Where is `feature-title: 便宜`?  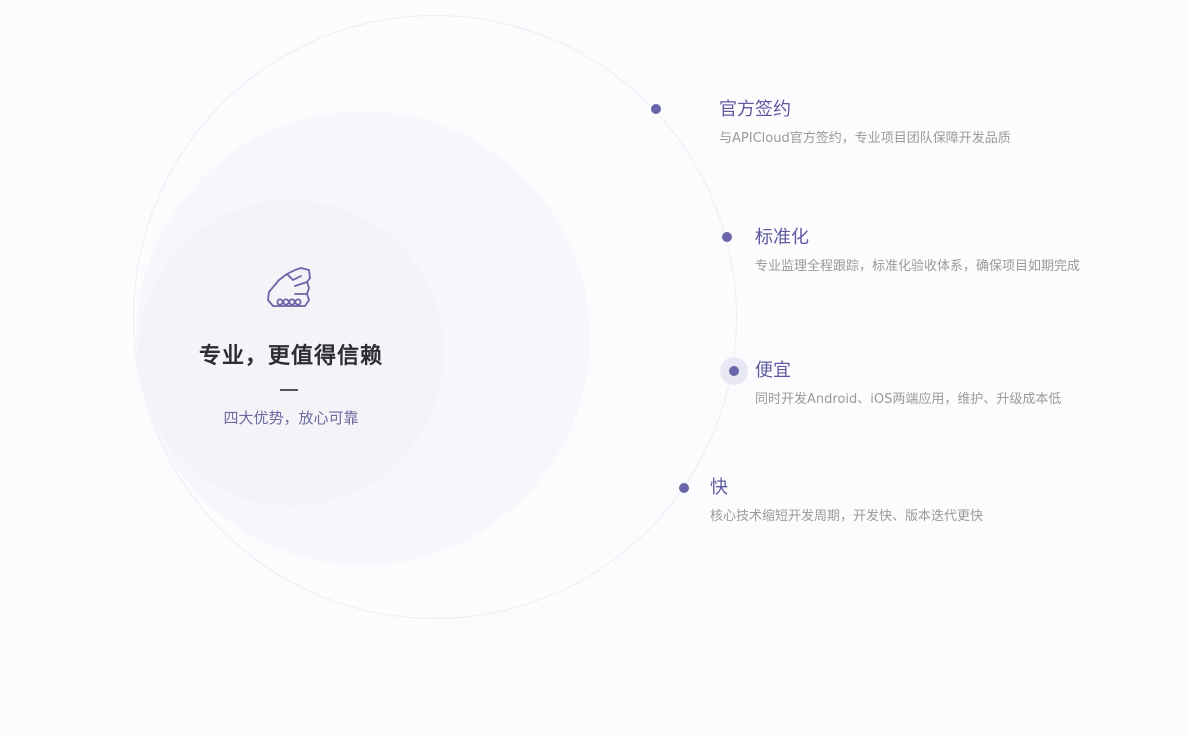
feature-title: 便宜 is located at coordinates (773, 370).